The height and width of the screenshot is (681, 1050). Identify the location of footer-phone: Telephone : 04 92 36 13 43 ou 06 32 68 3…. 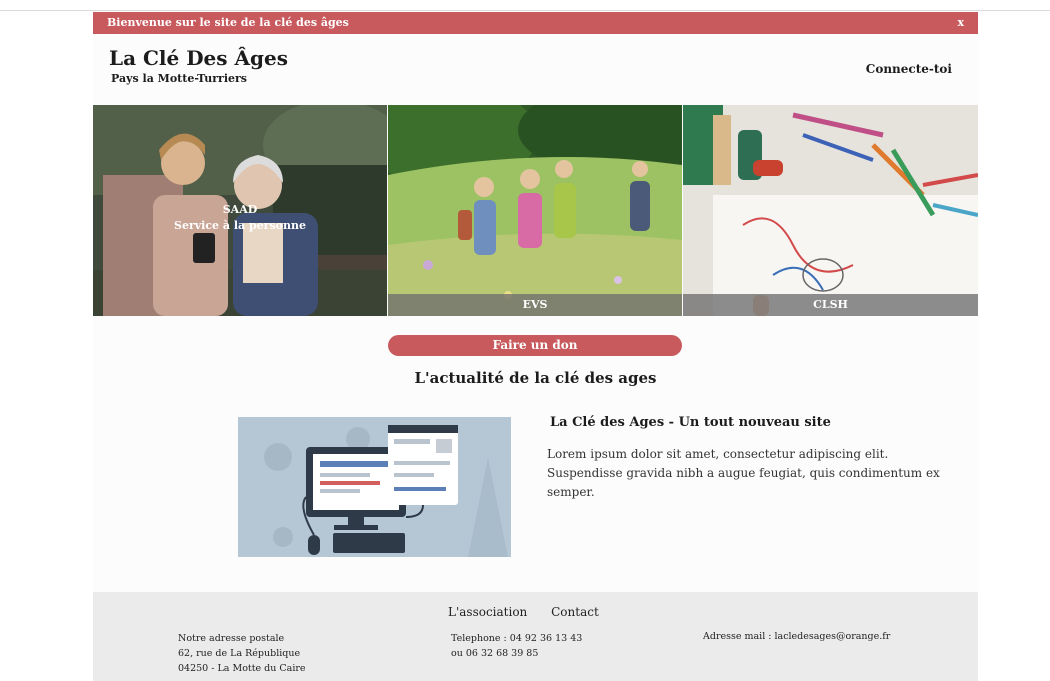
(516, 646).